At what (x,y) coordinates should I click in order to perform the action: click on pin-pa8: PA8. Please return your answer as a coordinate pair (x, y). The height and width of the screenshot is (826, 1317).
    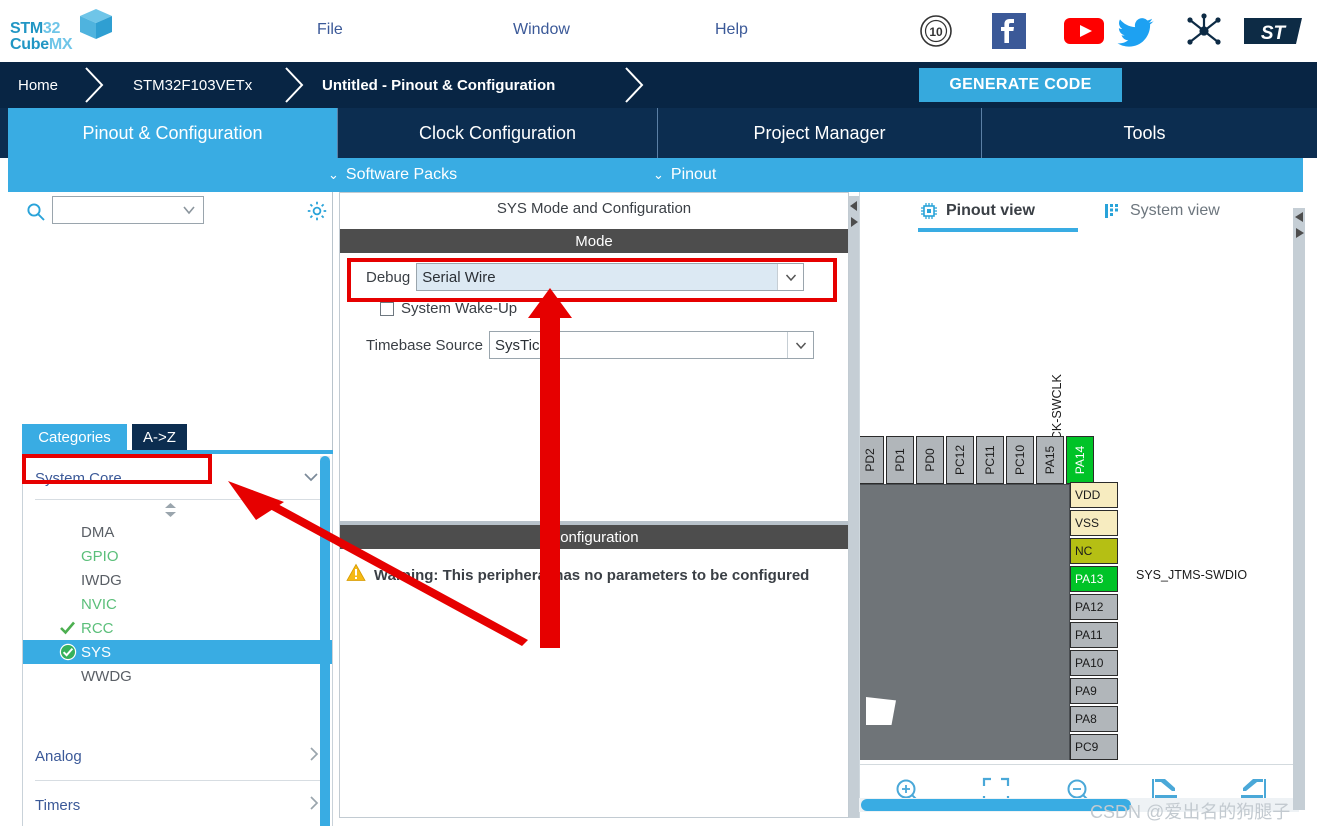
    Looking at the image, I should click on (1094, 719).